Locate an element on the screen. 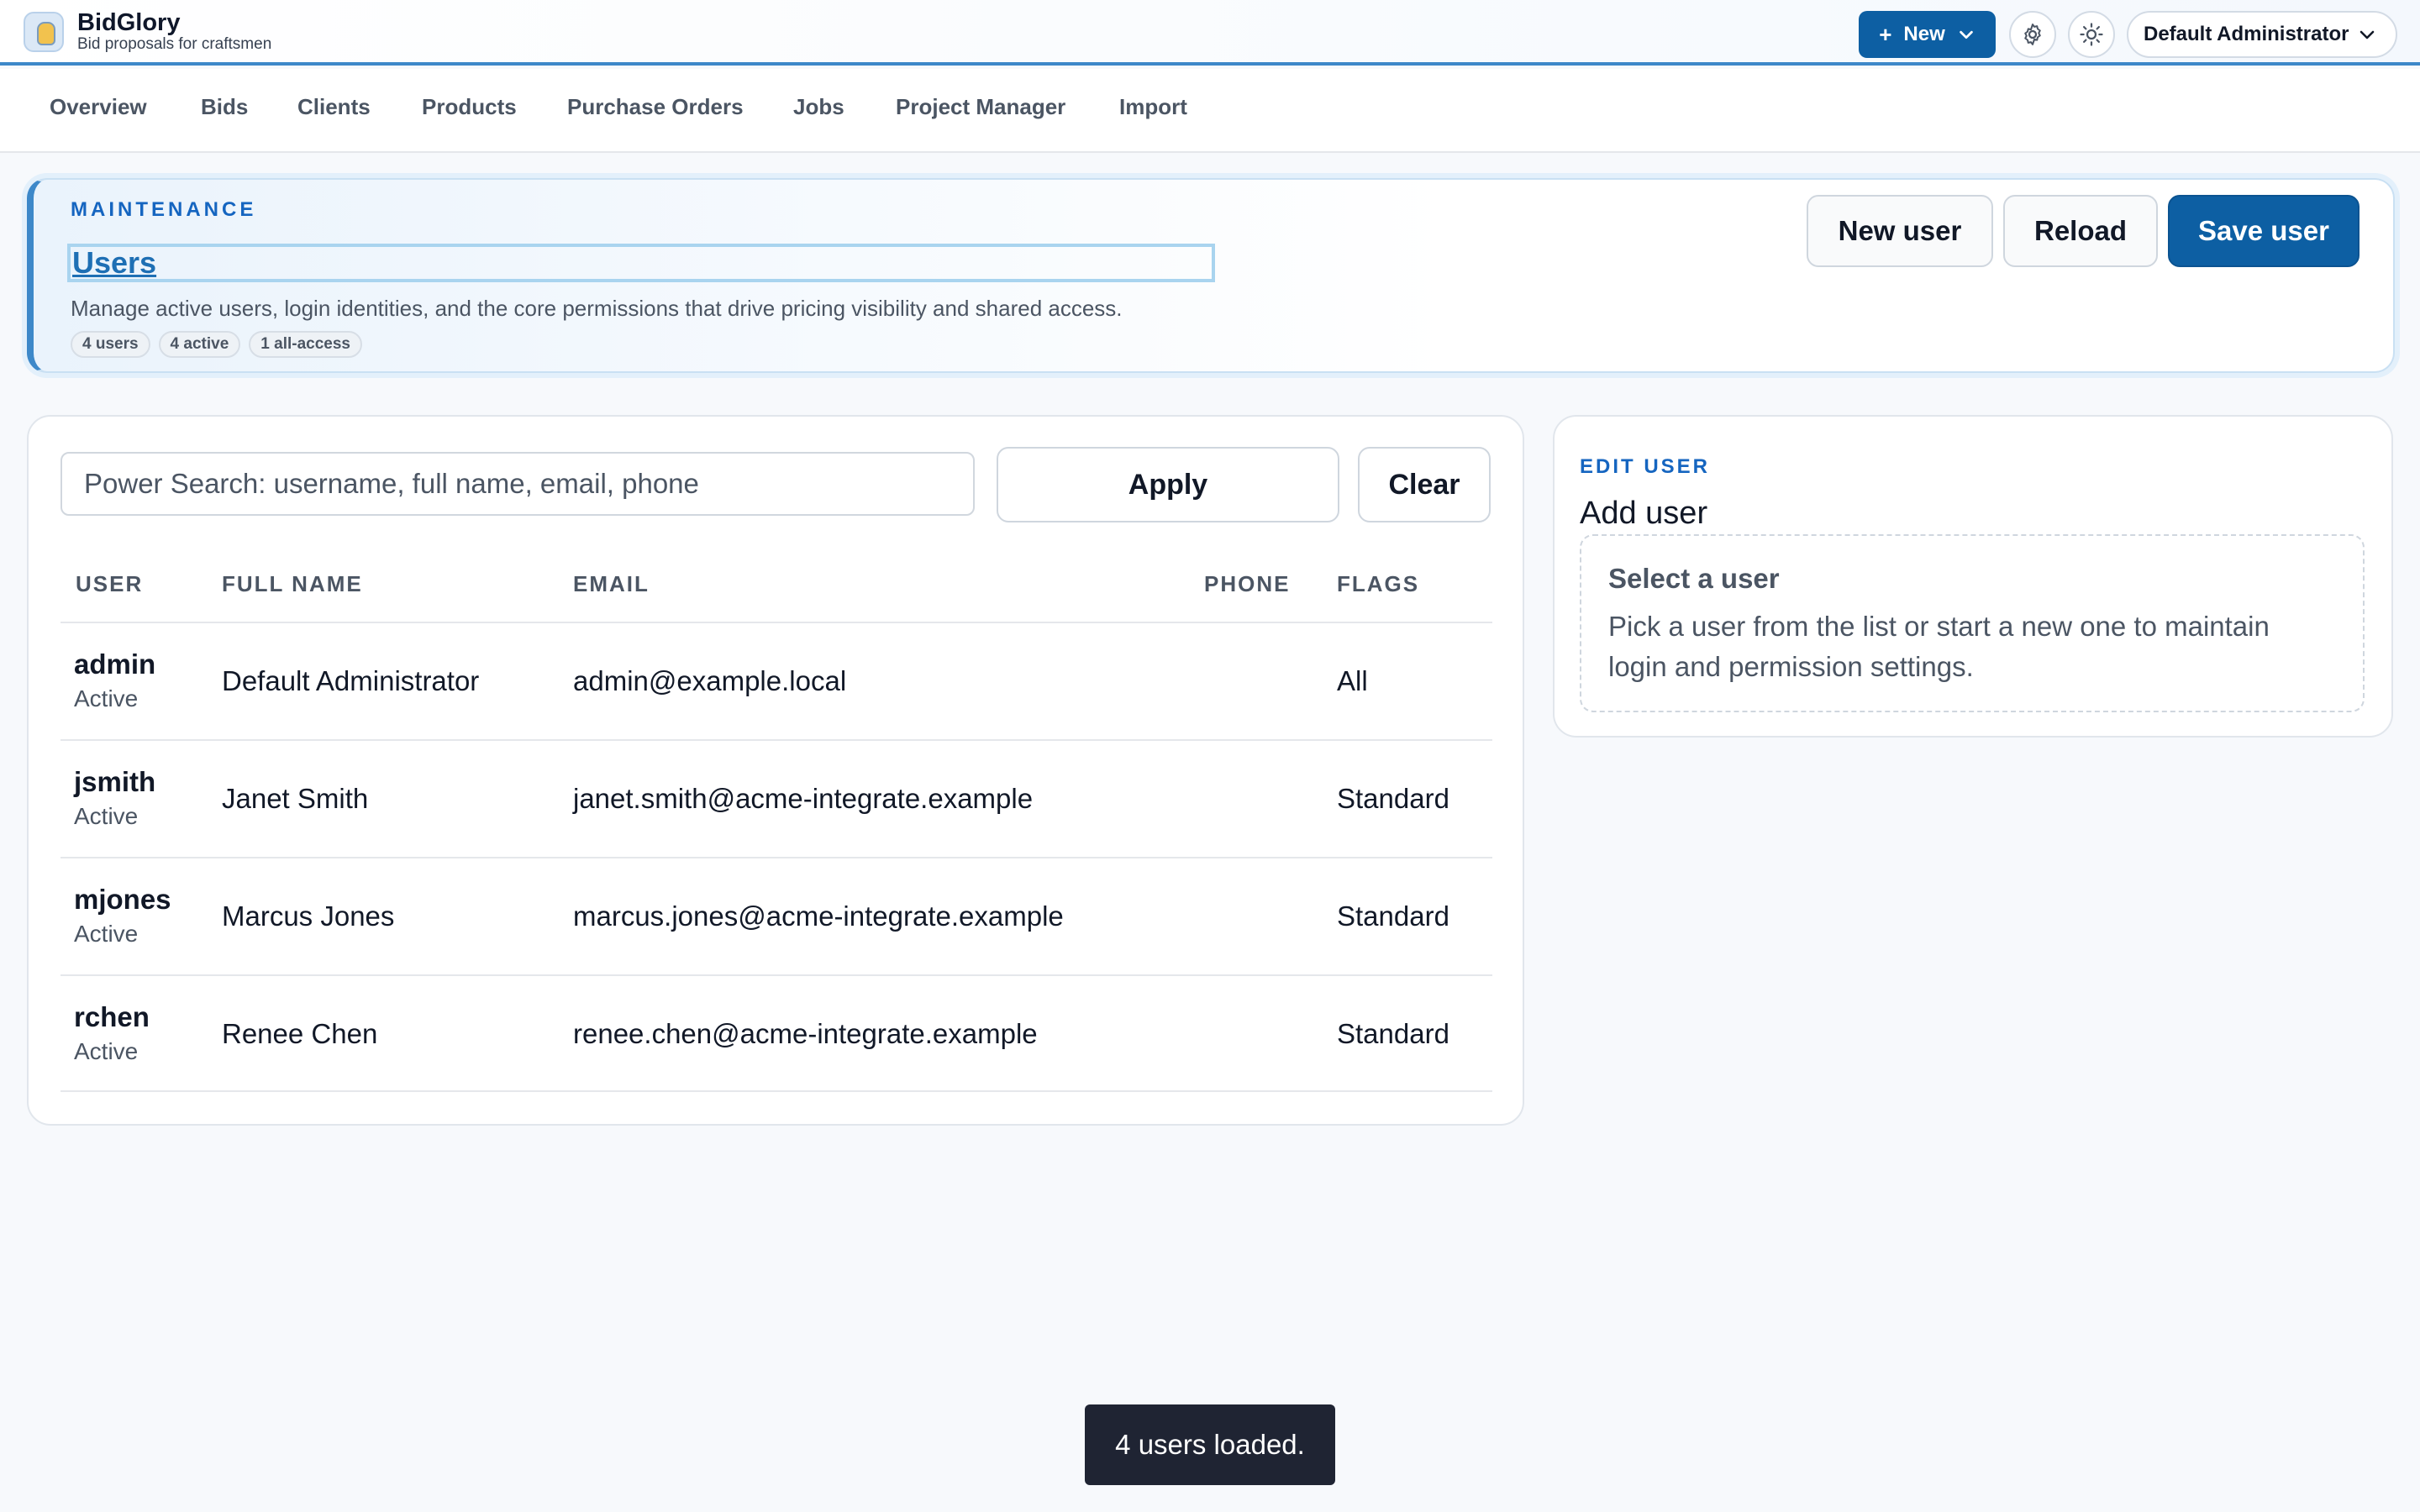  new-button: + New is located at coordinates (1927, 34).